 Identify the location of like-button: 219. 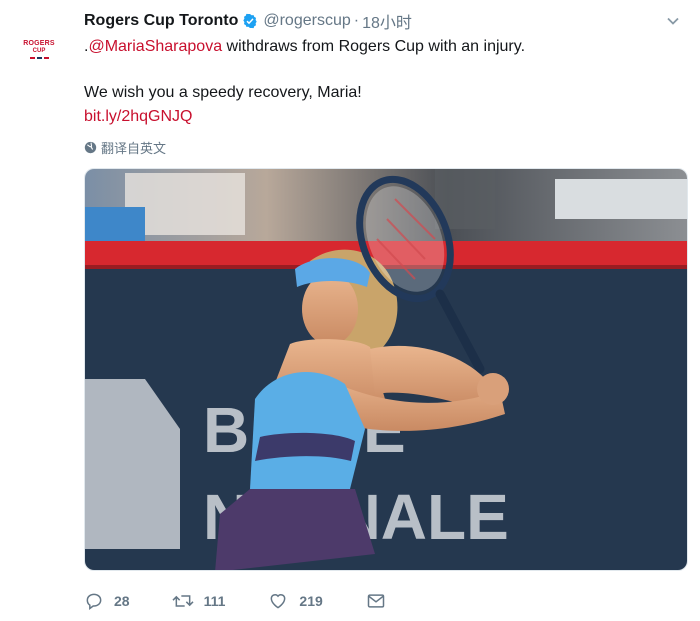
(295, 601).